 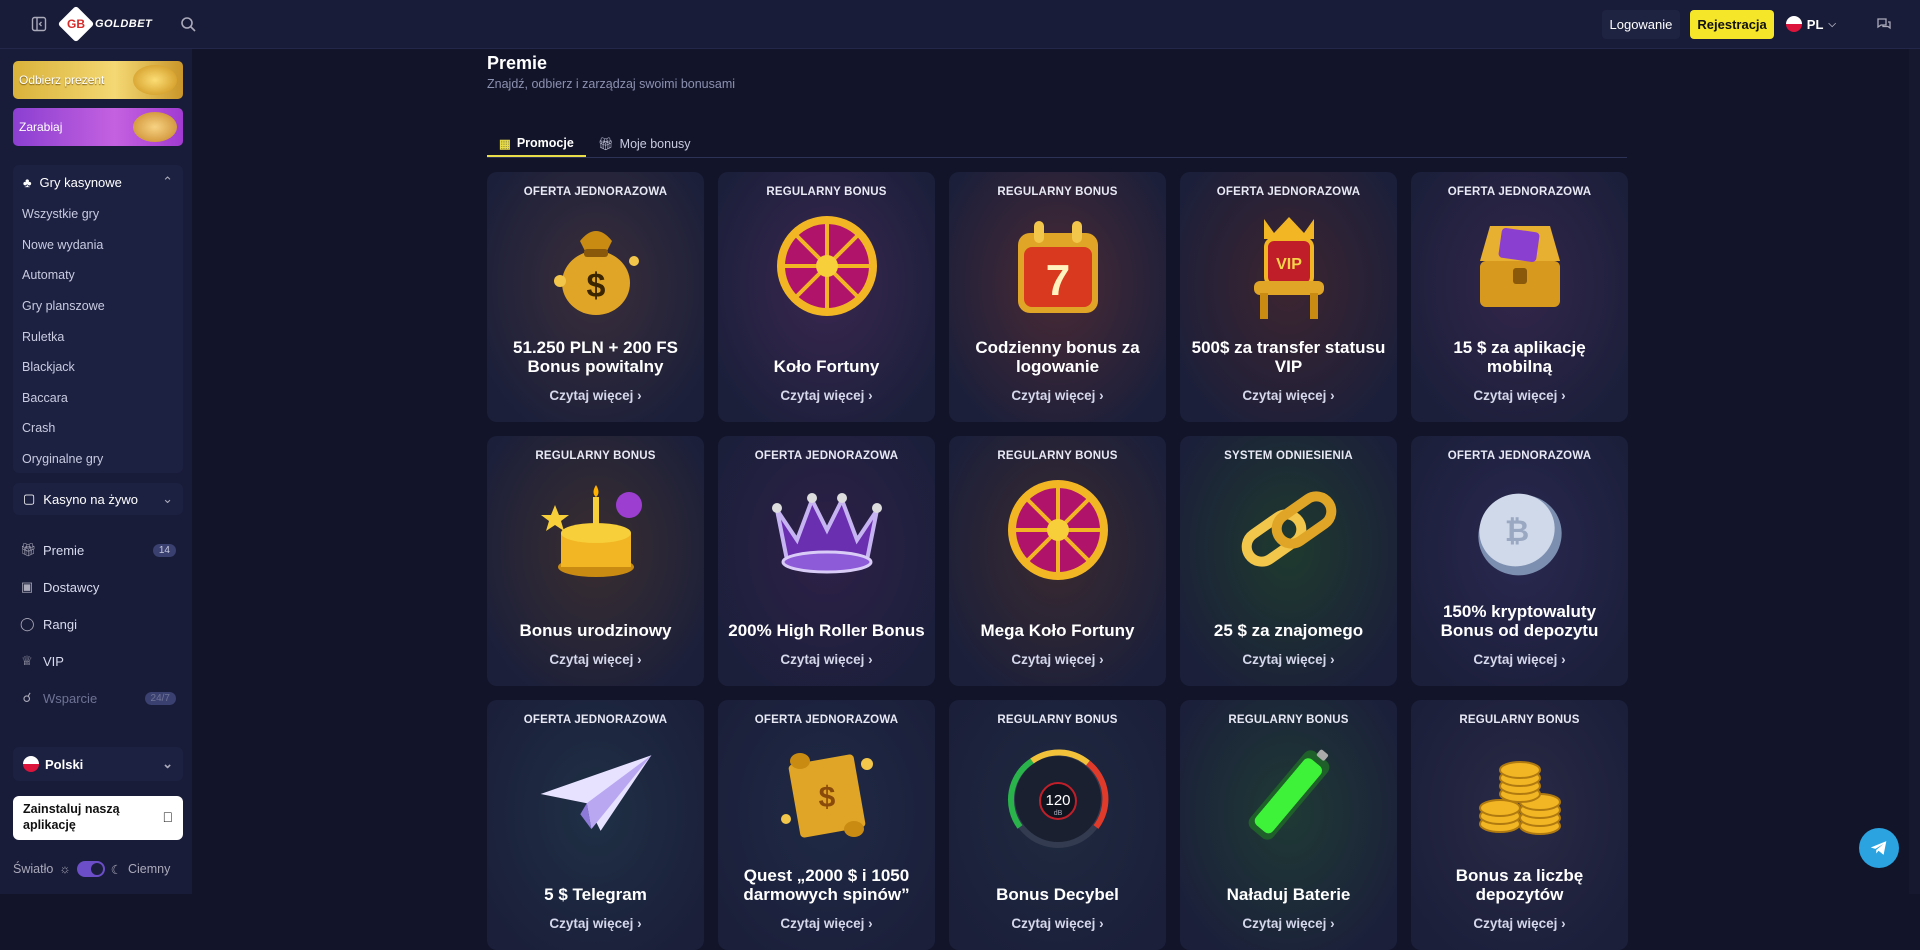 What do you see at coordinates (827, 794) in the screenshot?
I see `scroll-icon: $` at bounding box center [827, 794].